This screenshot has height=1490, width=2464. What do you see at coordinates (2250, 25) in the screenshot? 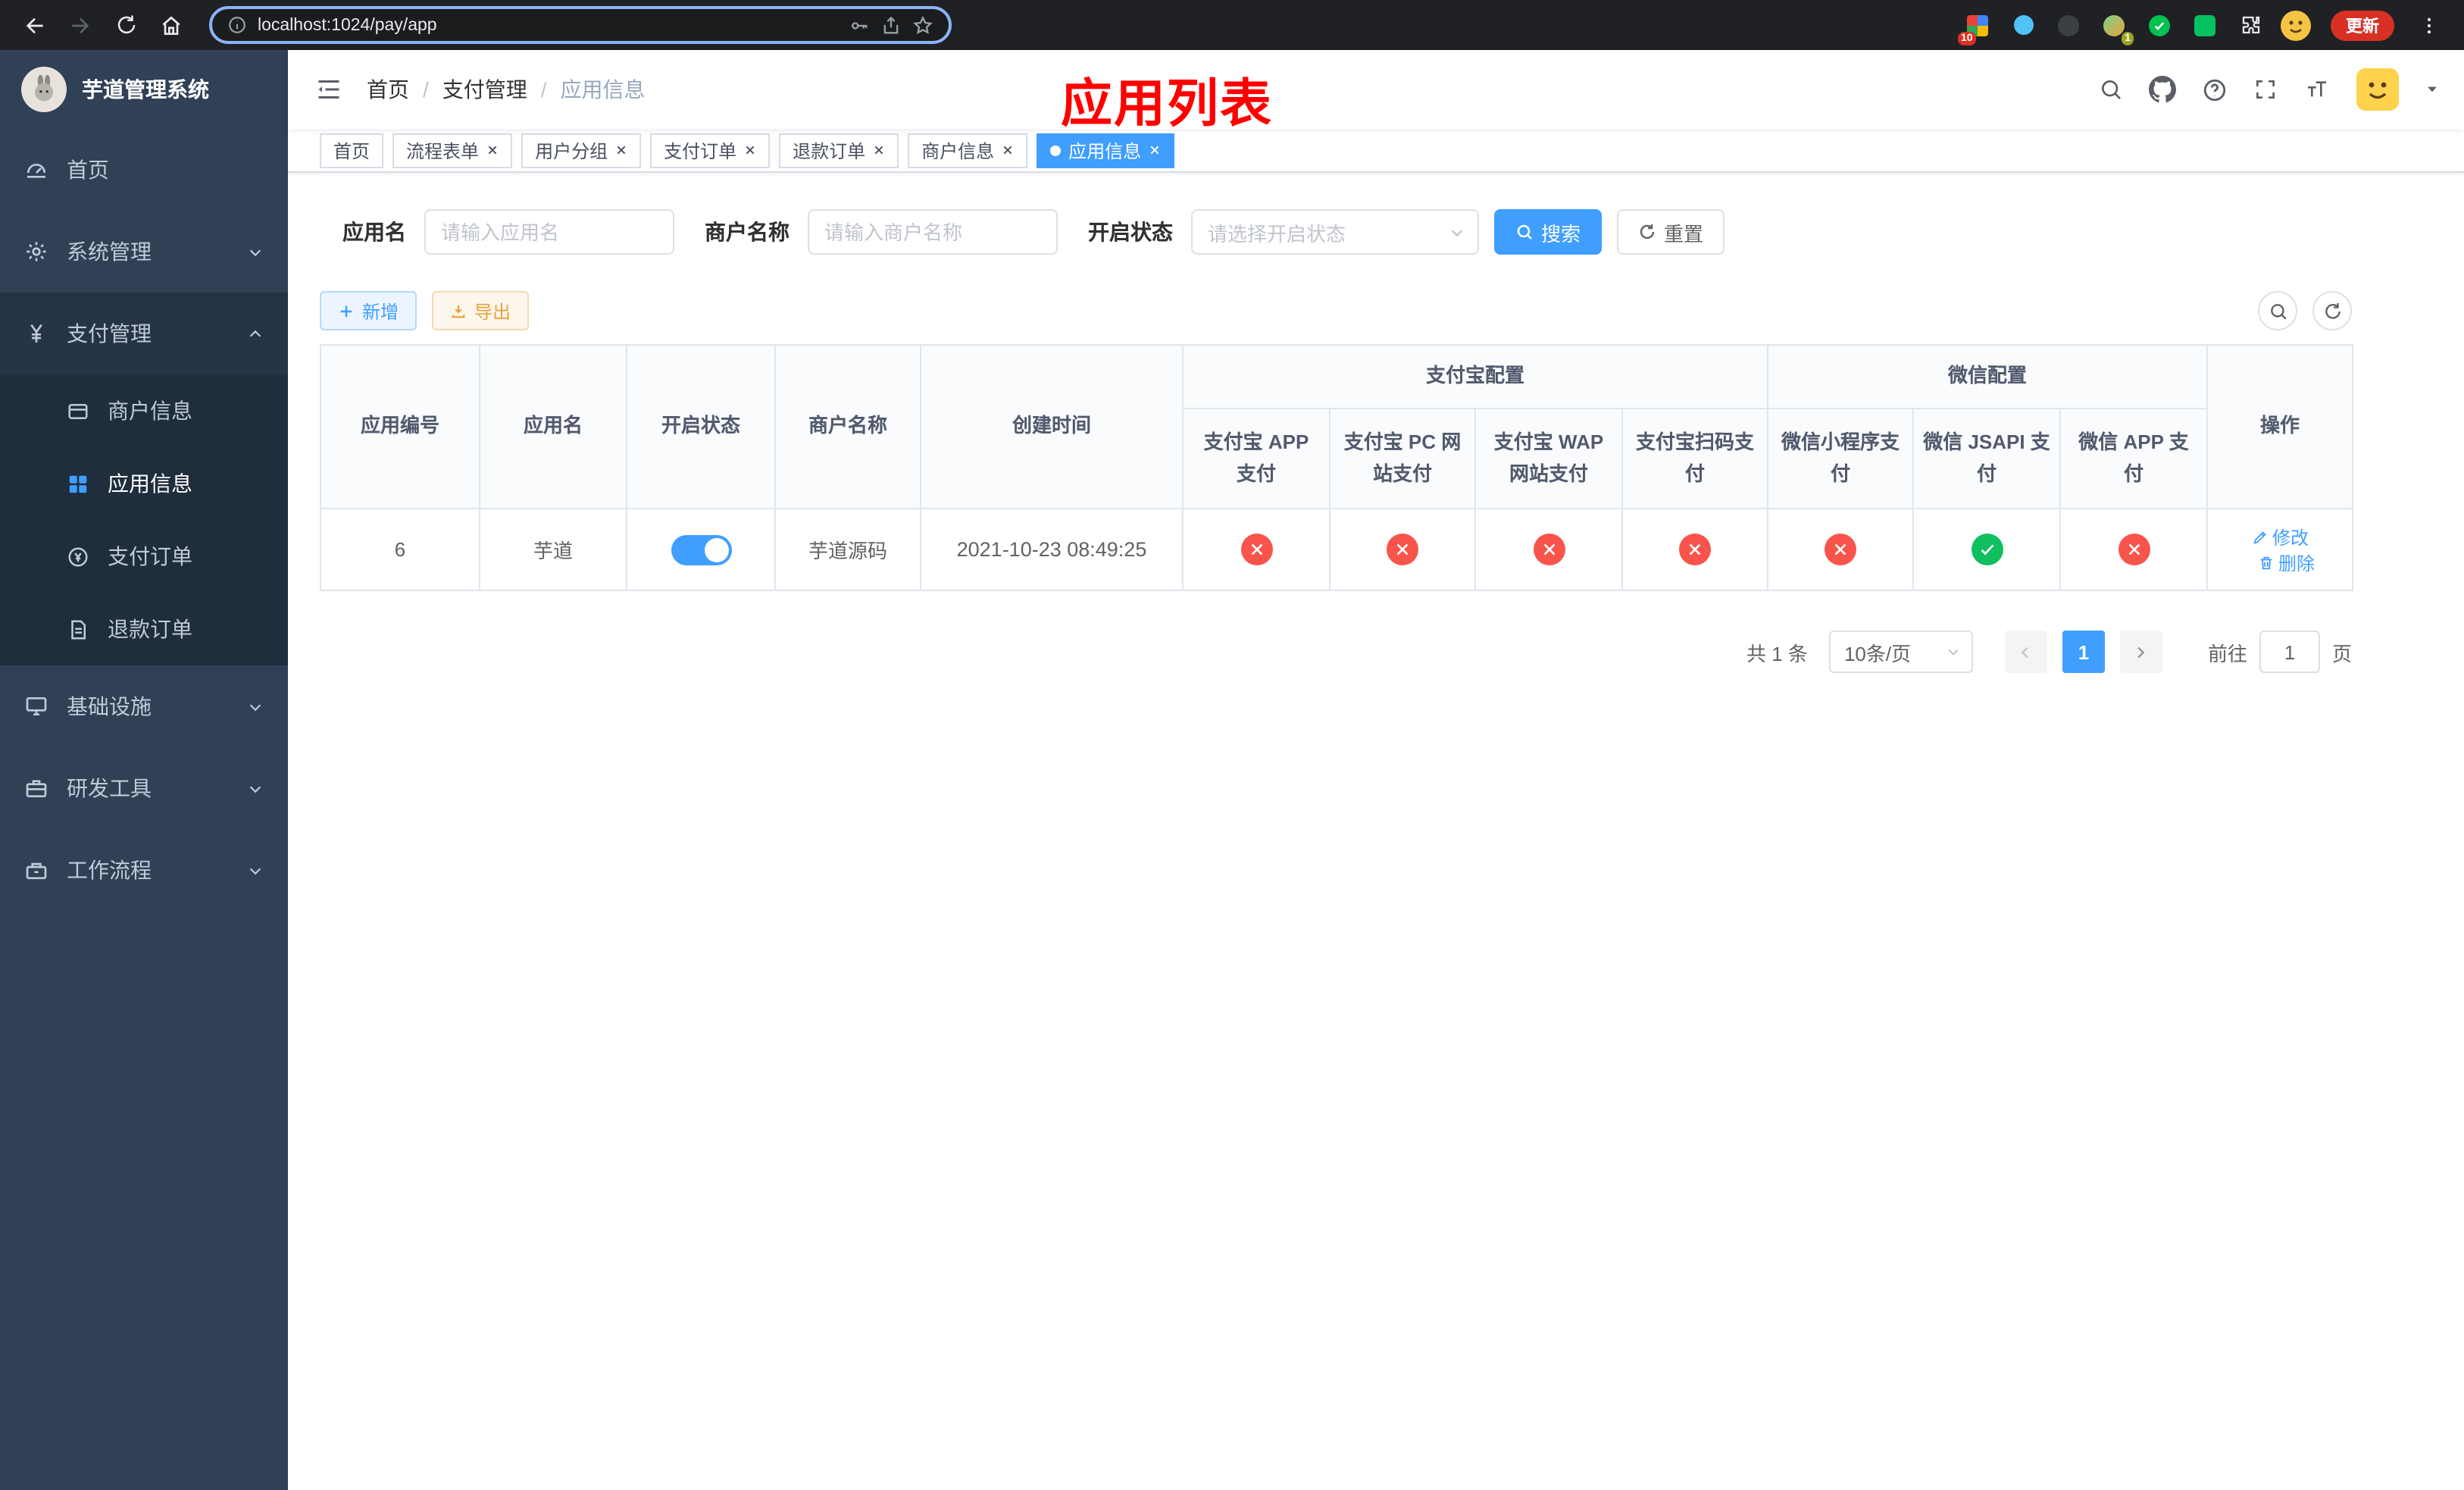
I see `extensions-puzzle-icon` at bounding box center [2250, 25].